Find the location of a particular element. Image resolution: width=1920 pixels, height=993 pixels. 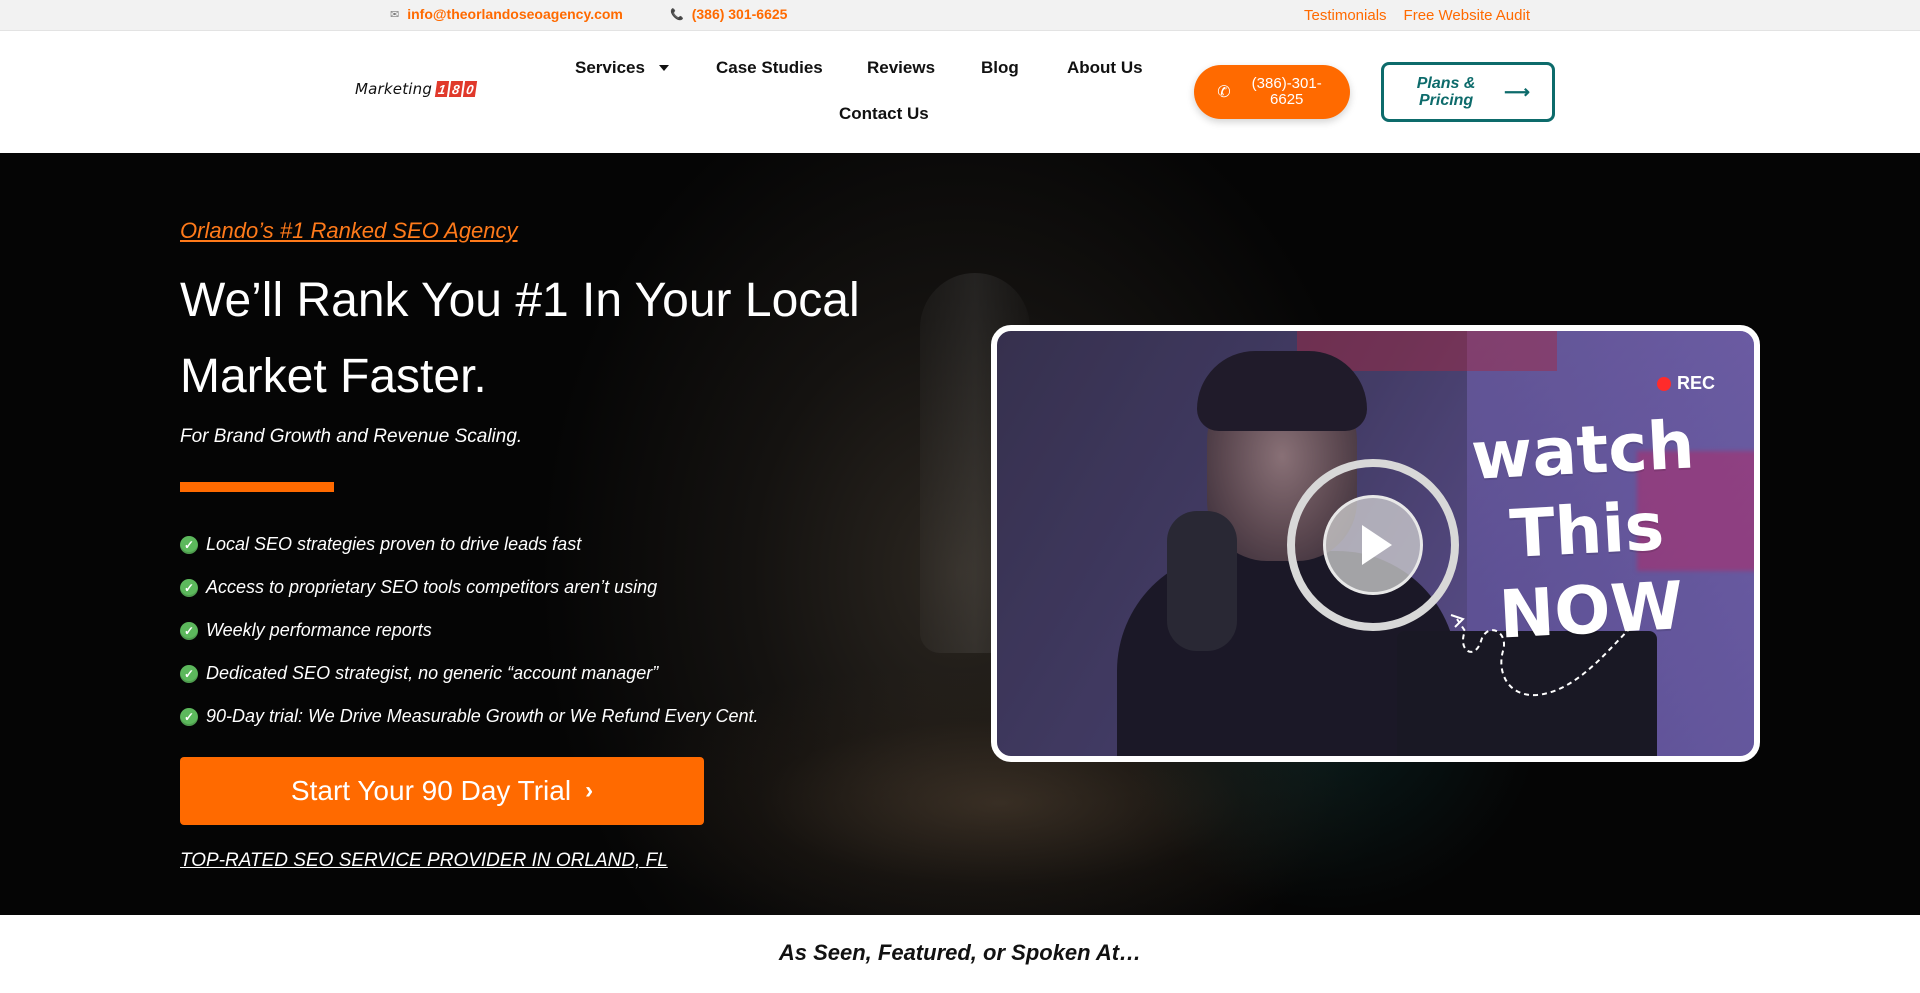

plans-pricing-label: Plans & Pricing is located at coordinates (1446, 92).